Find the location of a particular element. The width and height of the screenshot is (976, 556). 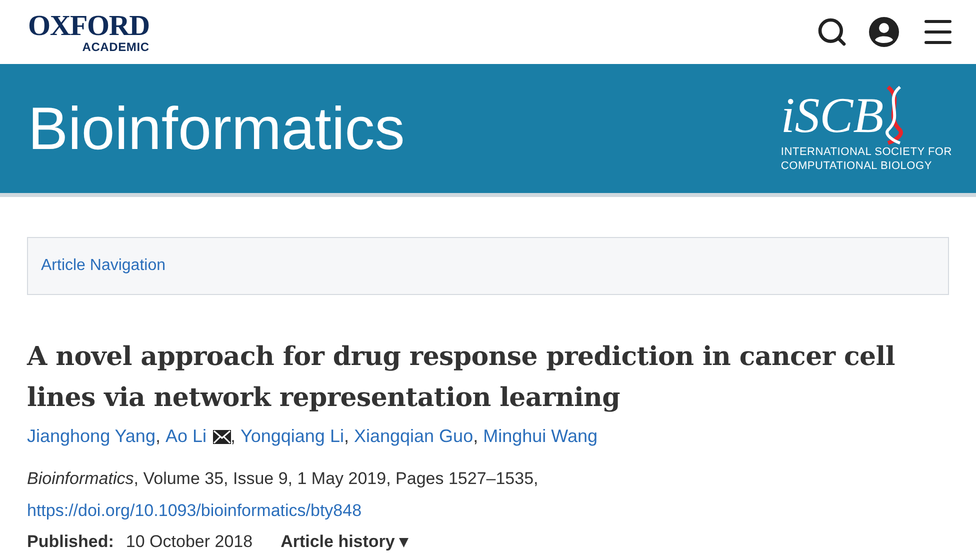

publisher-logo: OXFORD ACADEMIC is located at coordinates (89, 32).